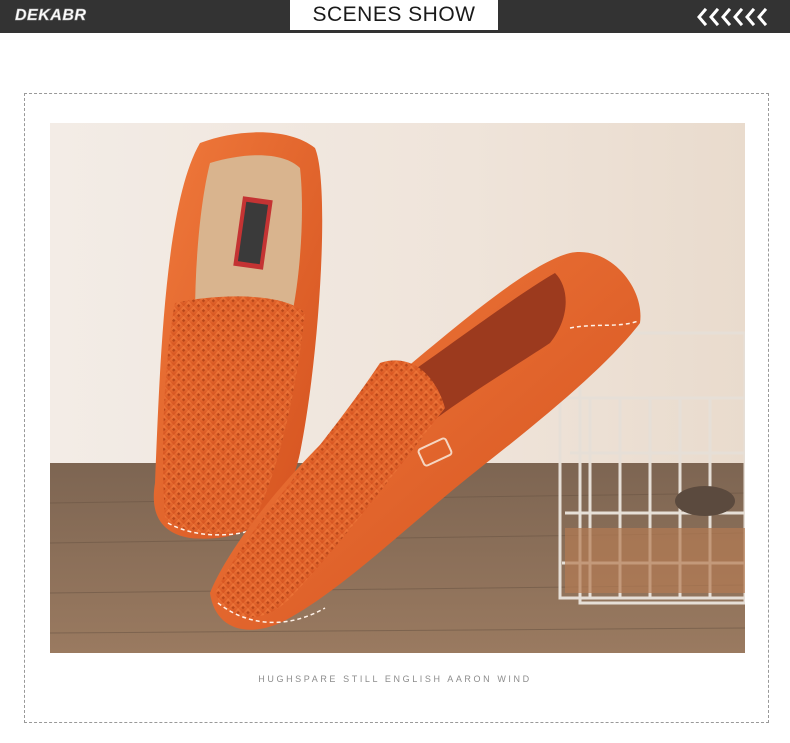 This screenshot has height=743, width=790. I want to click on double-left-chevron-icon, so click(732, 17).